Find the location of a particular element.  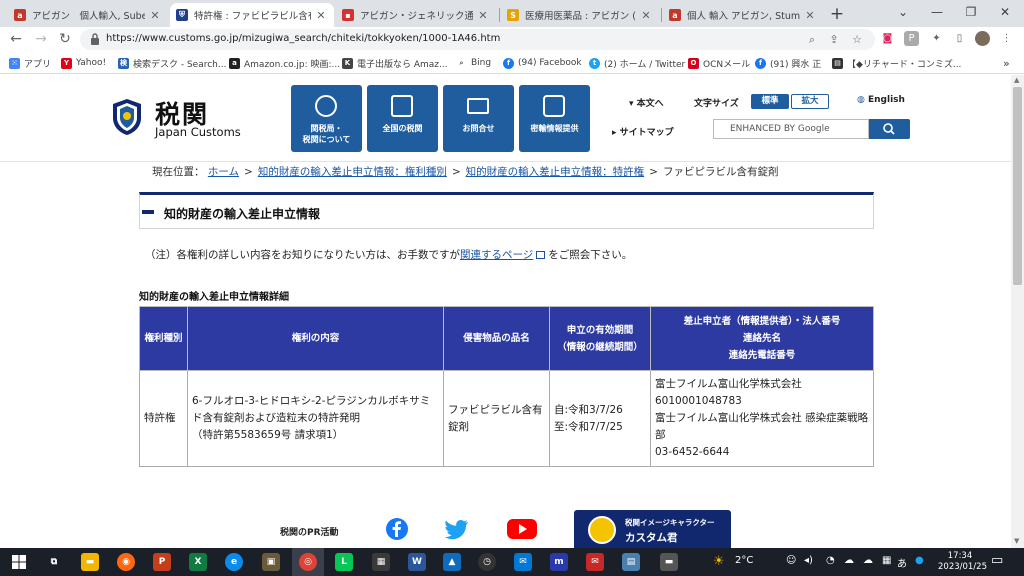

site-search-button is located at coordinates (889, 129).